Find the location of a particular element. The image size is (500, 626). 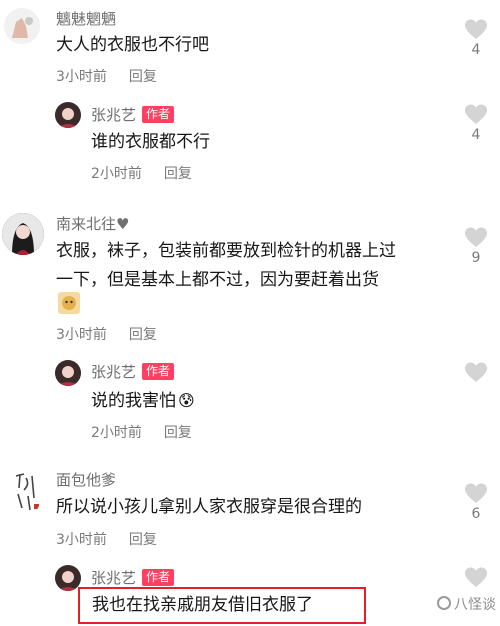

like-button: 9 is located at coordinates (476, 247).